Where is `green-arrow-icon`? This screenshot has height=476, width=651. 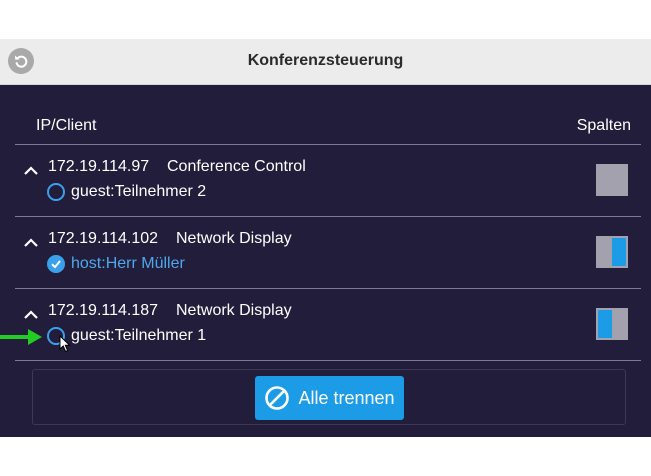
green-arrow-icon is located at coordinates (21, 337).